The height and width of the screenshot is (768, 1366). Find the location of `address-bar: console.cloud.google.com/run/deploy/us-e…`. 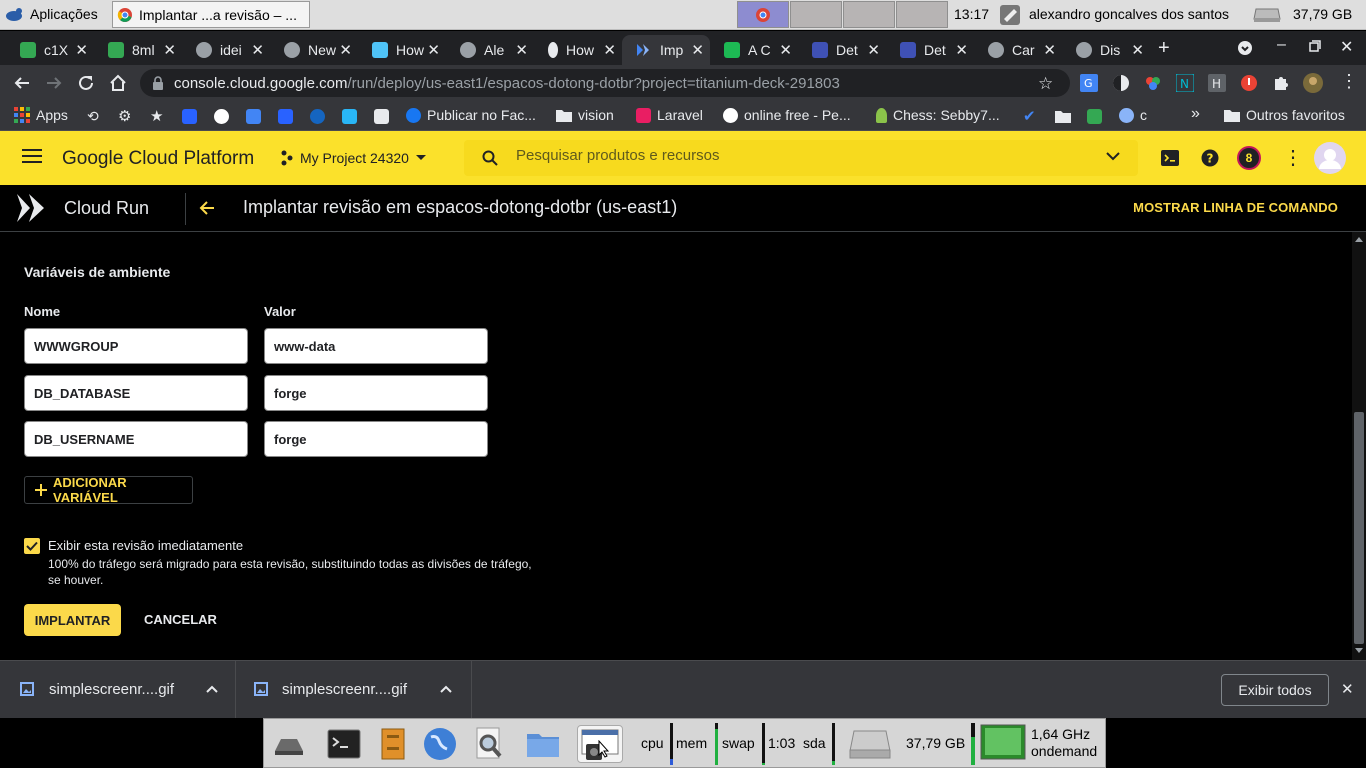

address-bar: console.cloud.google.com/run/deploy/us-e… is located at coordinates (605, 83).